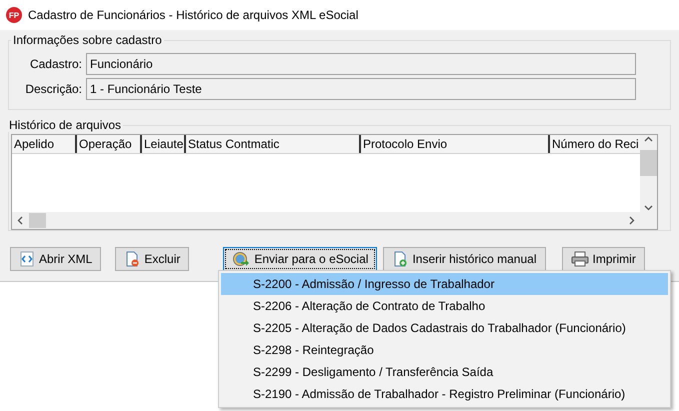 The height and width of the screenshot is (411, 679). I want to click on menu-item: S-2206 - Alteração de Contrato de Trabalho, so click(444, 306).